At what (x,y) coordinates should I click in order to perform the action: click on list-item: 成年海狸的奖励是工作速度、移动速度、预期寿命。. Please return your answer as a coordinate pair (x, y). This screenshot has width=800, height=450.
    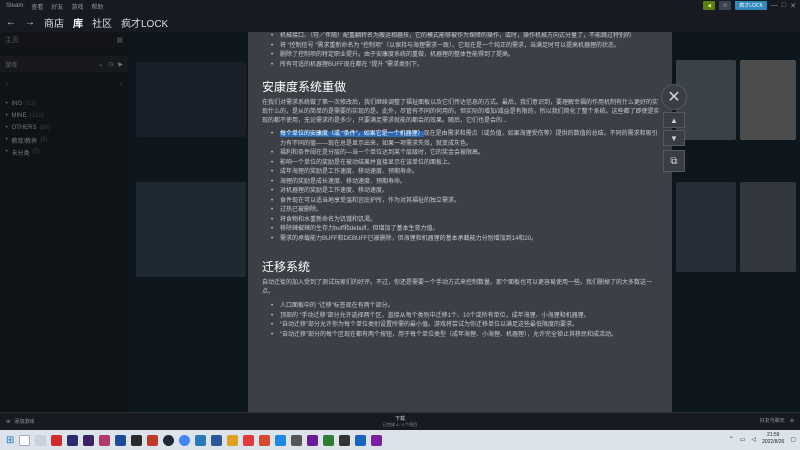
    Looking at the image, I should click on (460, 173).